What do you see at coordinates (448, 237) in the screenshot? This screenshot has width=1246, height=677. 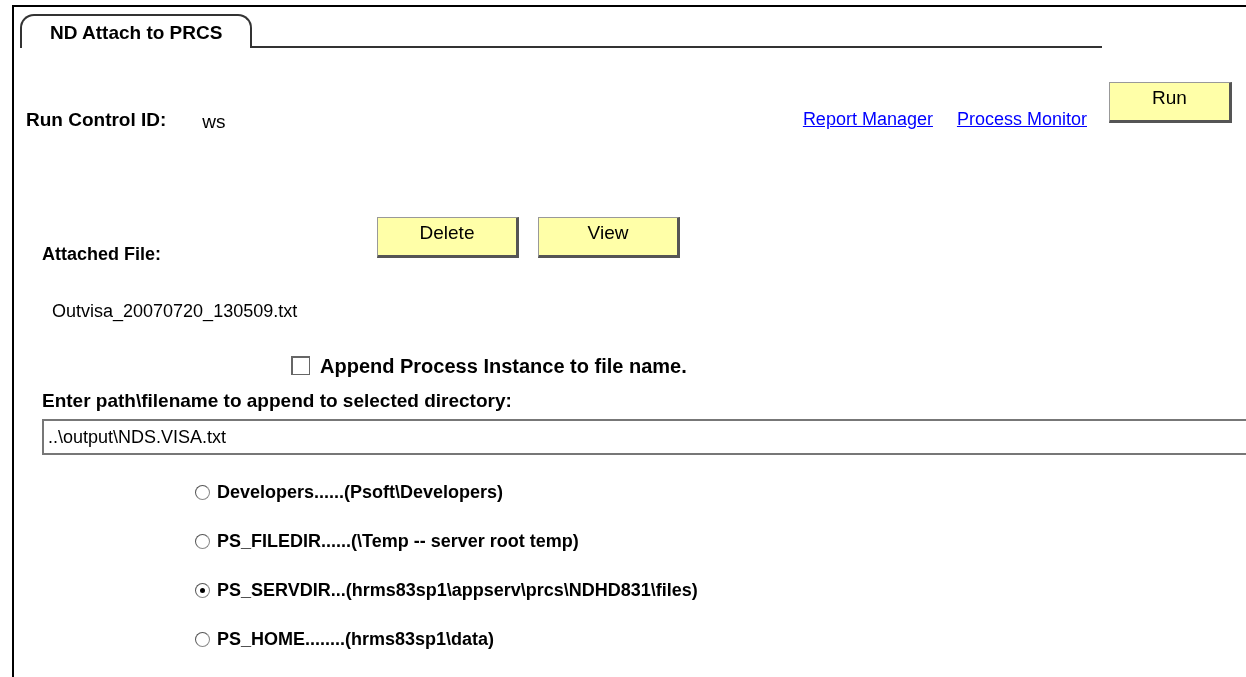 I see `delete-button: Delete` at bounding box center [448, 237].